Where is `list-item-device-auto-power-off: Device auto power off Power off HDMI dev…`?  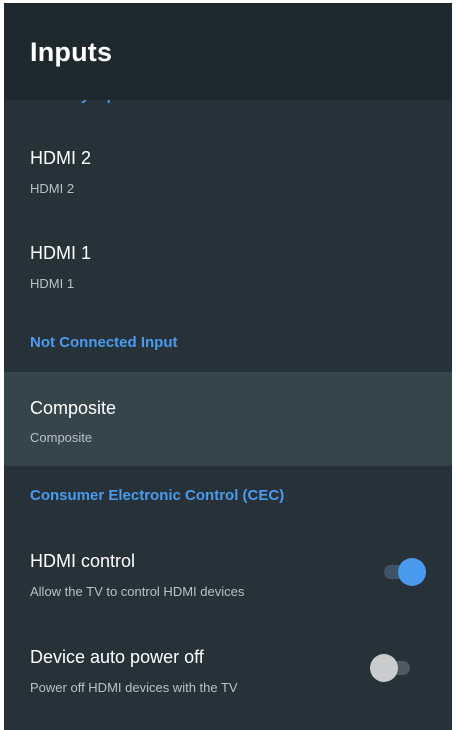
list-item-device-auto-power-off: Device auto power off Power off HDMI dev… is located at coordinates (228, 669).